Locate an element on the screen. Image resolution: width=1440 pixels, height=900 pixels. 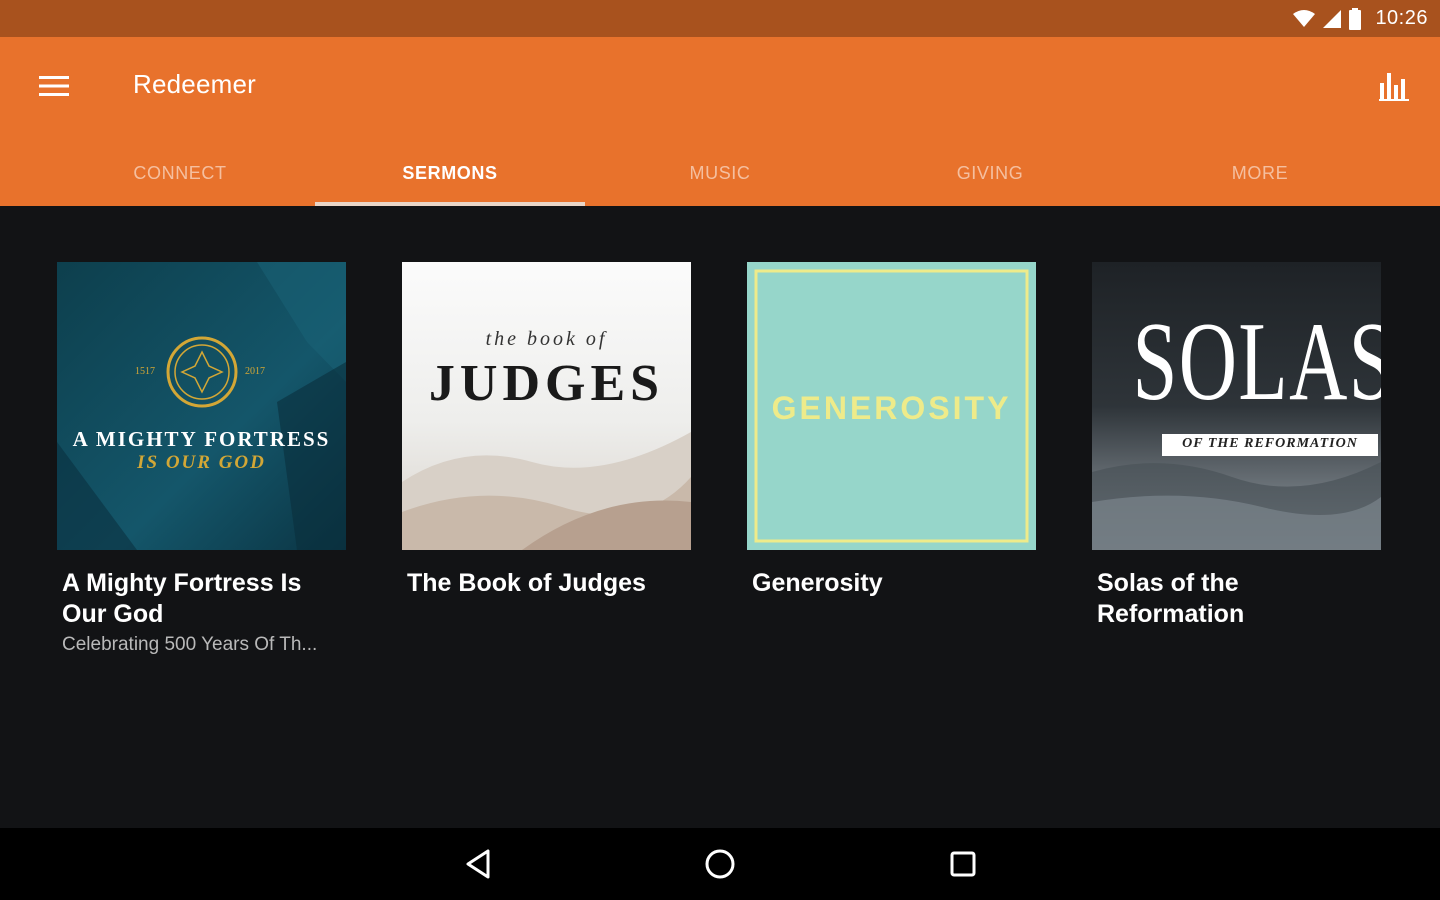
clock: 10:26 is located at coordinates (1401, 18).